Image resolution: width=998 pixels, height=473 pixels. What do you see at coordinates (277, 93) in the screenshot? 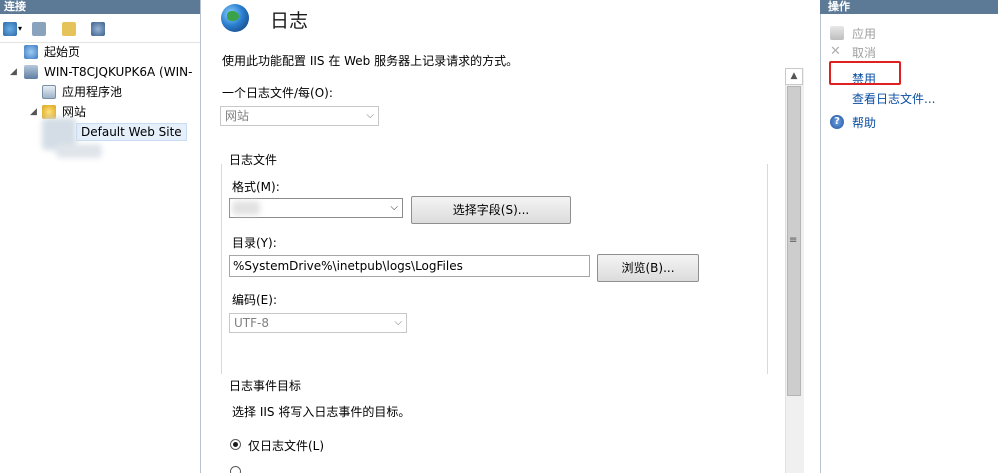
I see `one-log-file-label: 一个日志文件/每(O):` at bounding box center [277, 93].